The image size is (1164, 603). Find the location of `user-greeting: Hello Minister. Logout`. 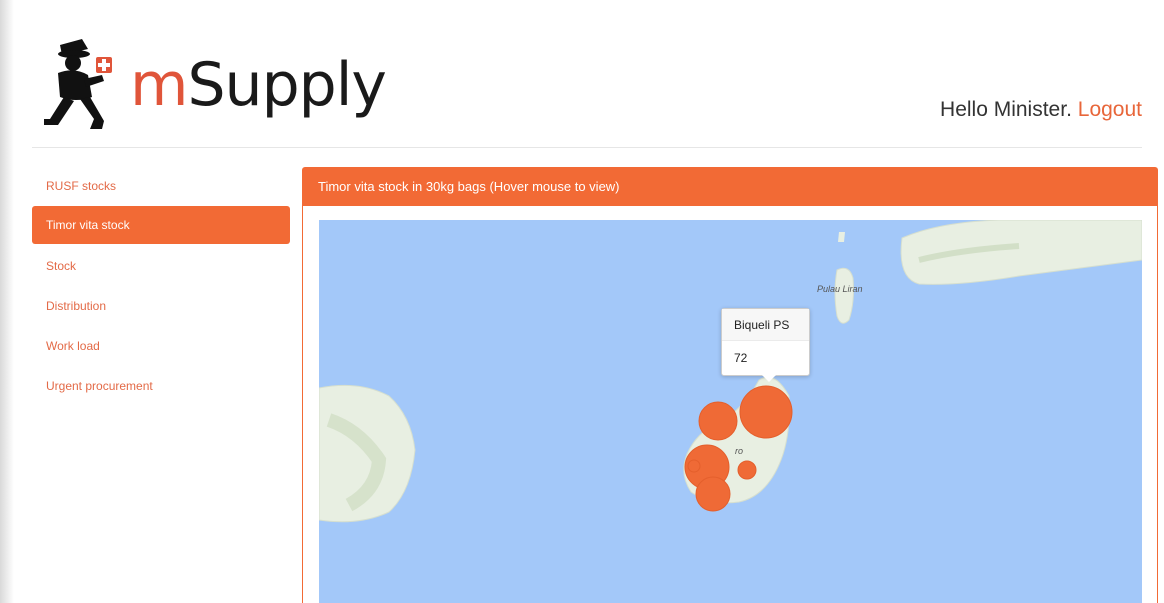

user-greeting: Hello Minister. Logout is located at coordinates (1041, 110).